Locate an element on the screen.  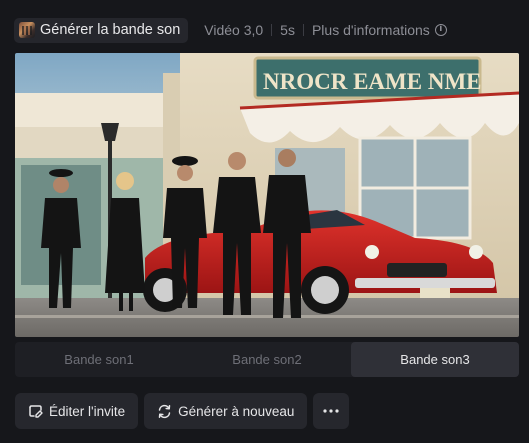
left-building-band is located at coordinates (90, 110).